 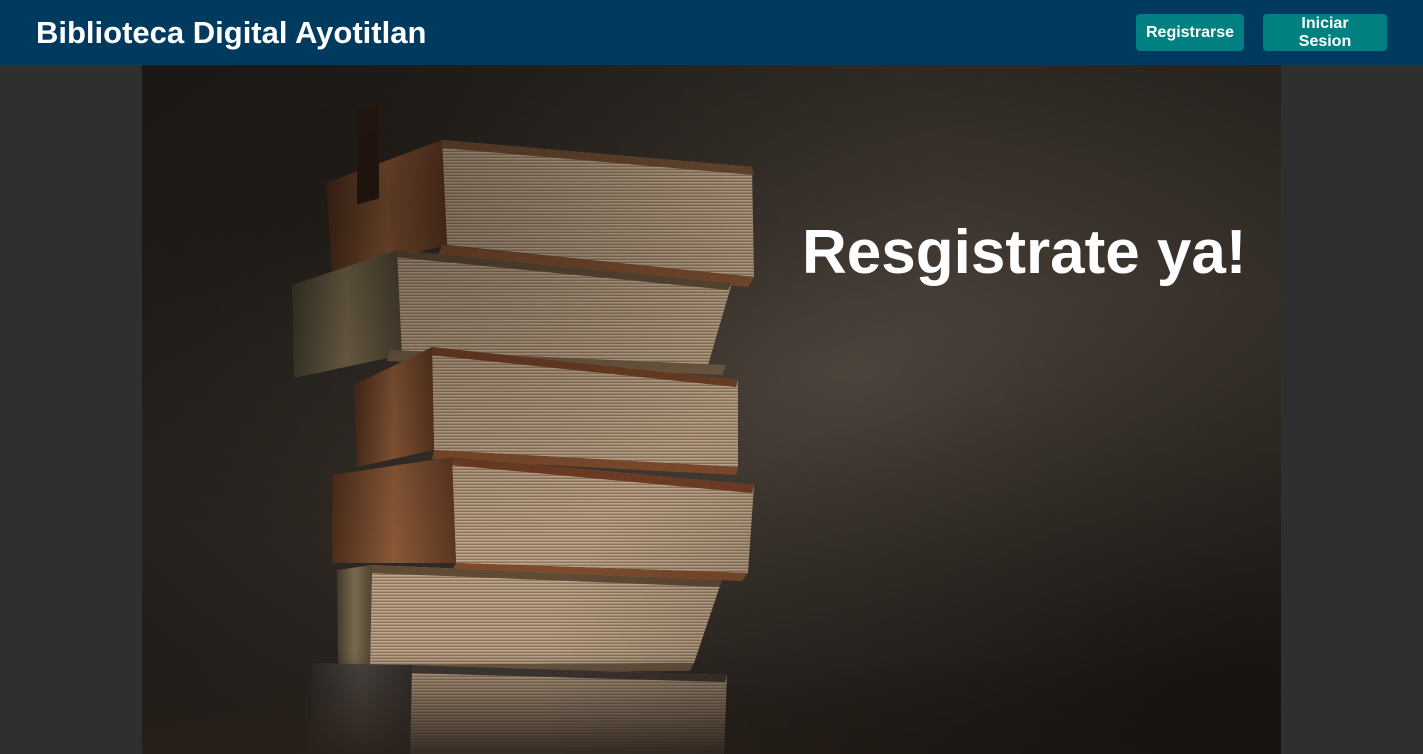 What do you see at coordinates (1325, 32) in the screenshot?
I see `login-button: Iniciar Sesion` at bounding box center [1325, 32].